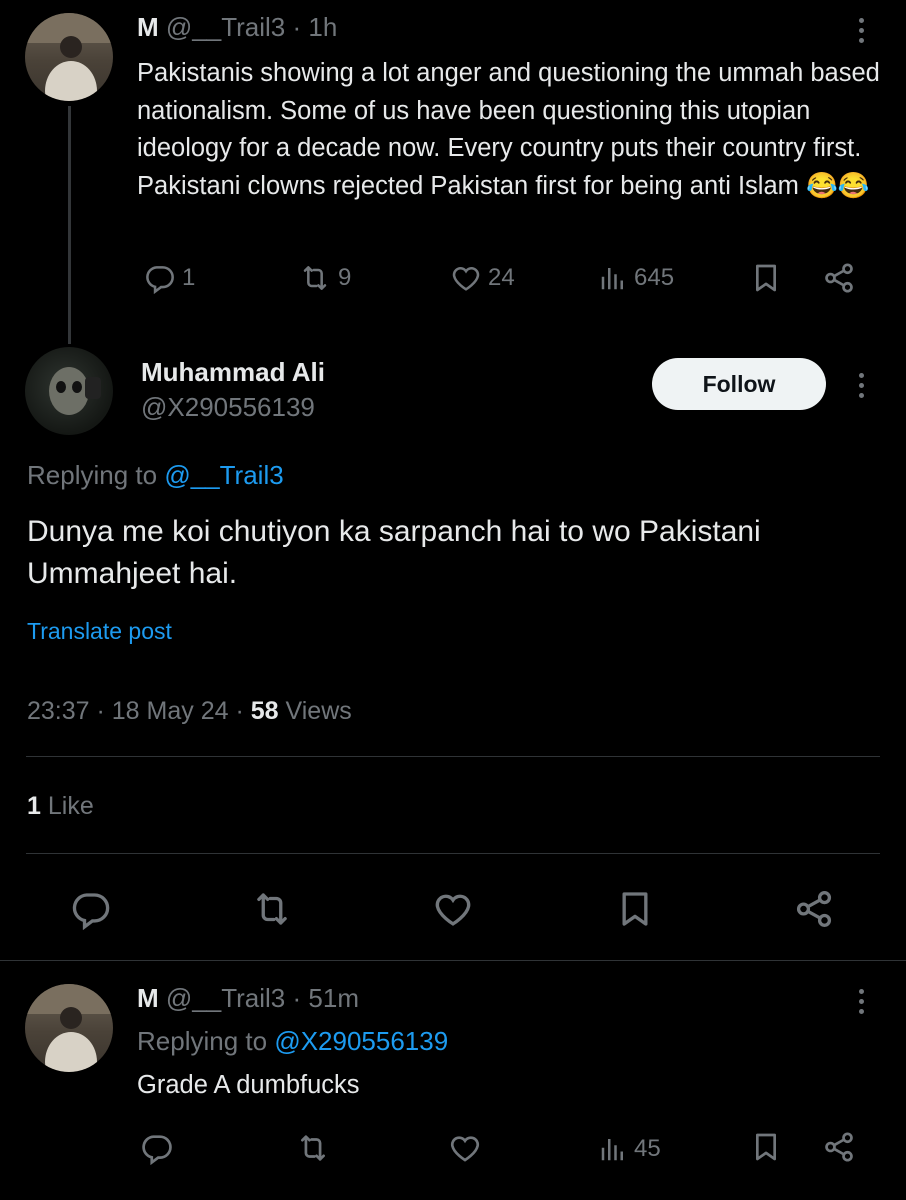  Describe the element at coordinates (189, 277) in the screenshot. I see `reply-count: 1` at that location.